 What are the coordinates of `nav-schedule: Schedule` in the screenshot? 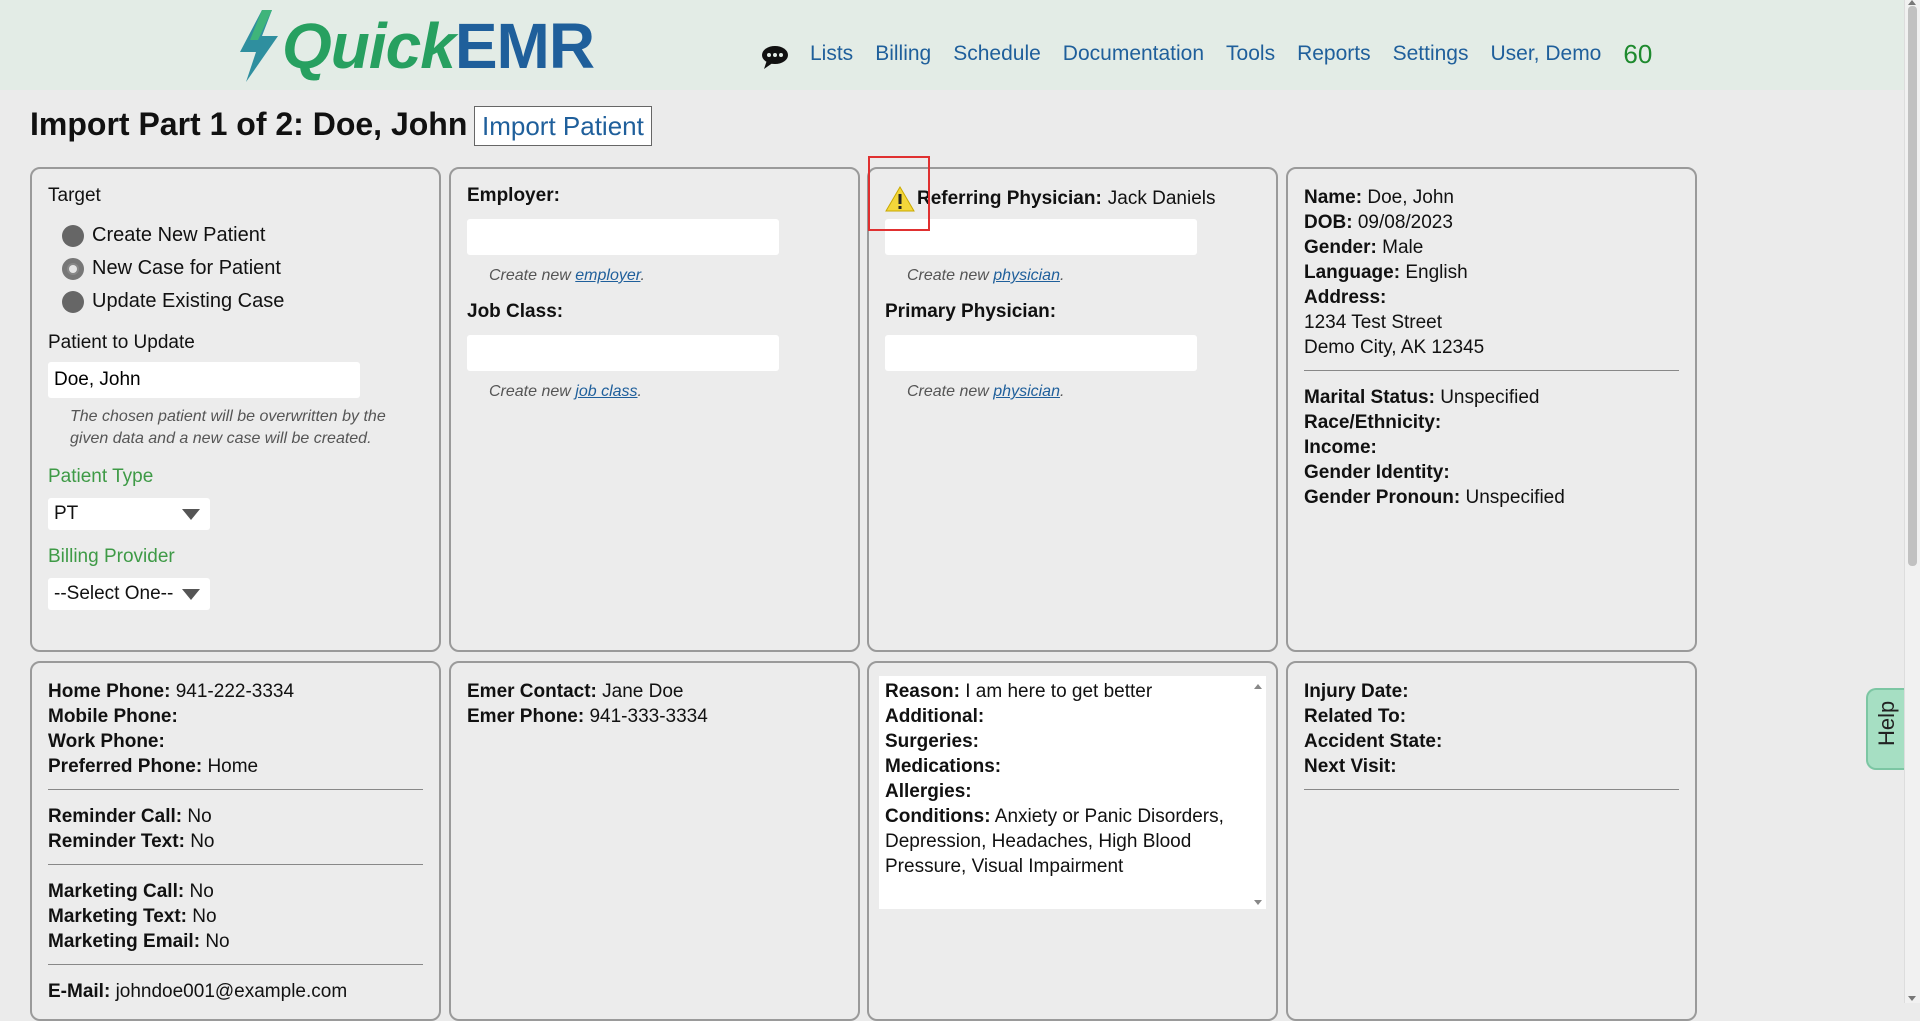 It's located at (997, 54).